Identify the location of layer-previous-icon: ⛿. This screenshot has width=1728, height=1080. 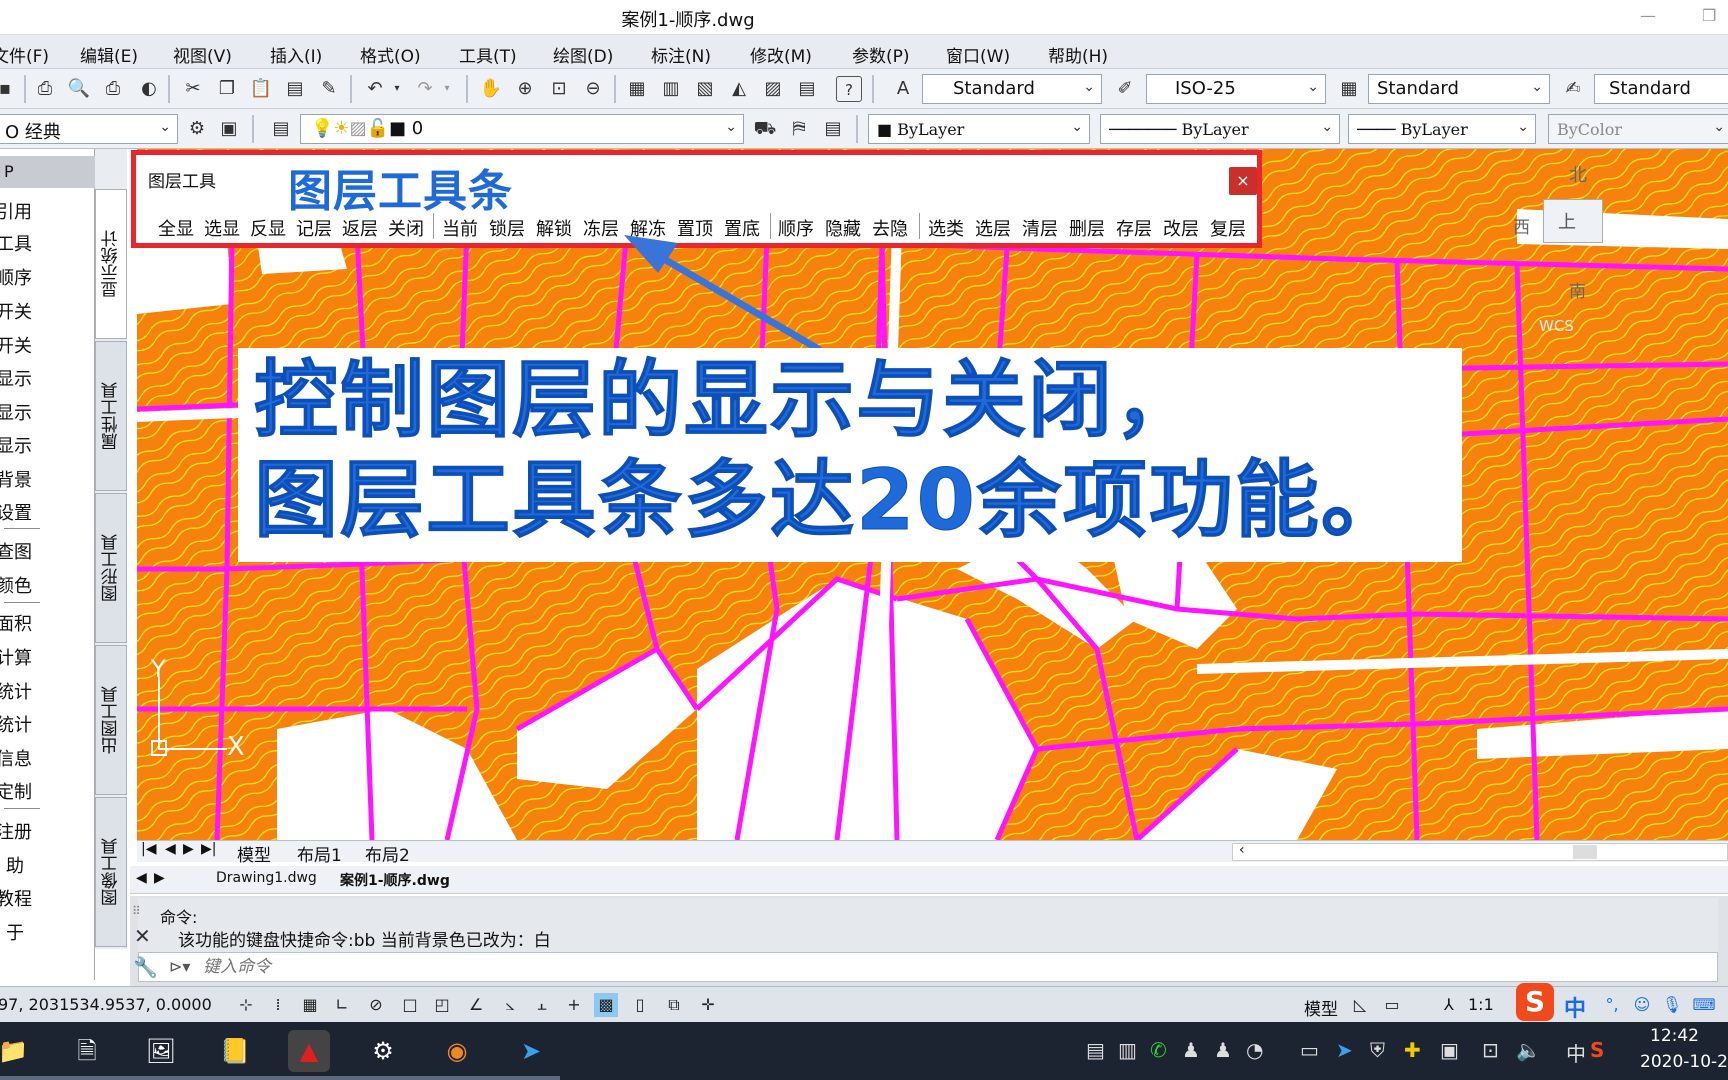
(799, 129).